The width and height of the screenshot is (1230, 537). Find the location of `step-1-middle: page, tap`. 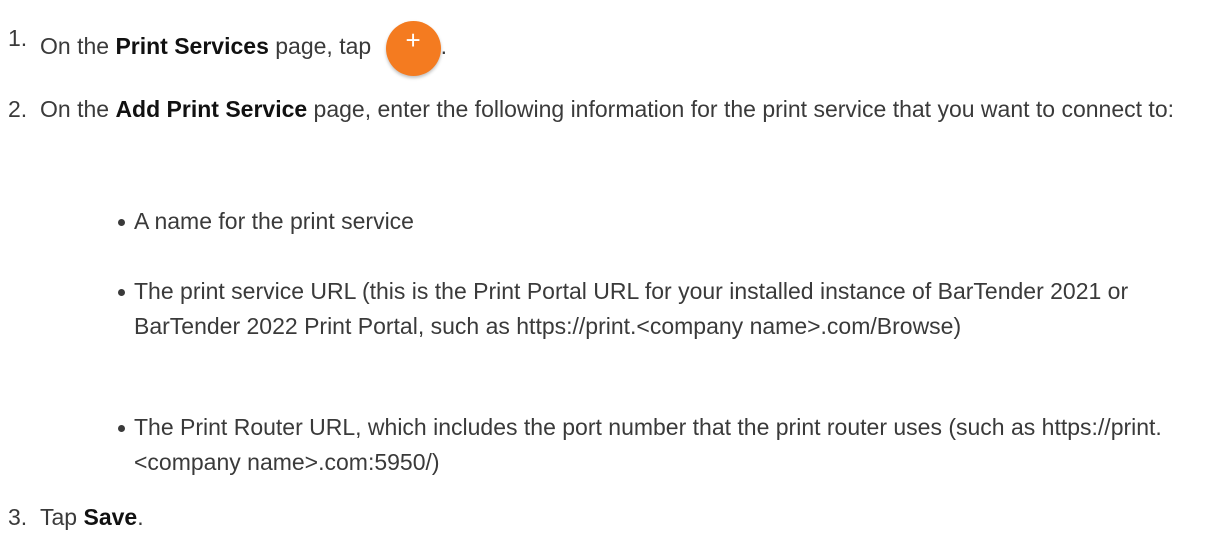

step-1-middle: page, tap is located at coordinates (323, 46).